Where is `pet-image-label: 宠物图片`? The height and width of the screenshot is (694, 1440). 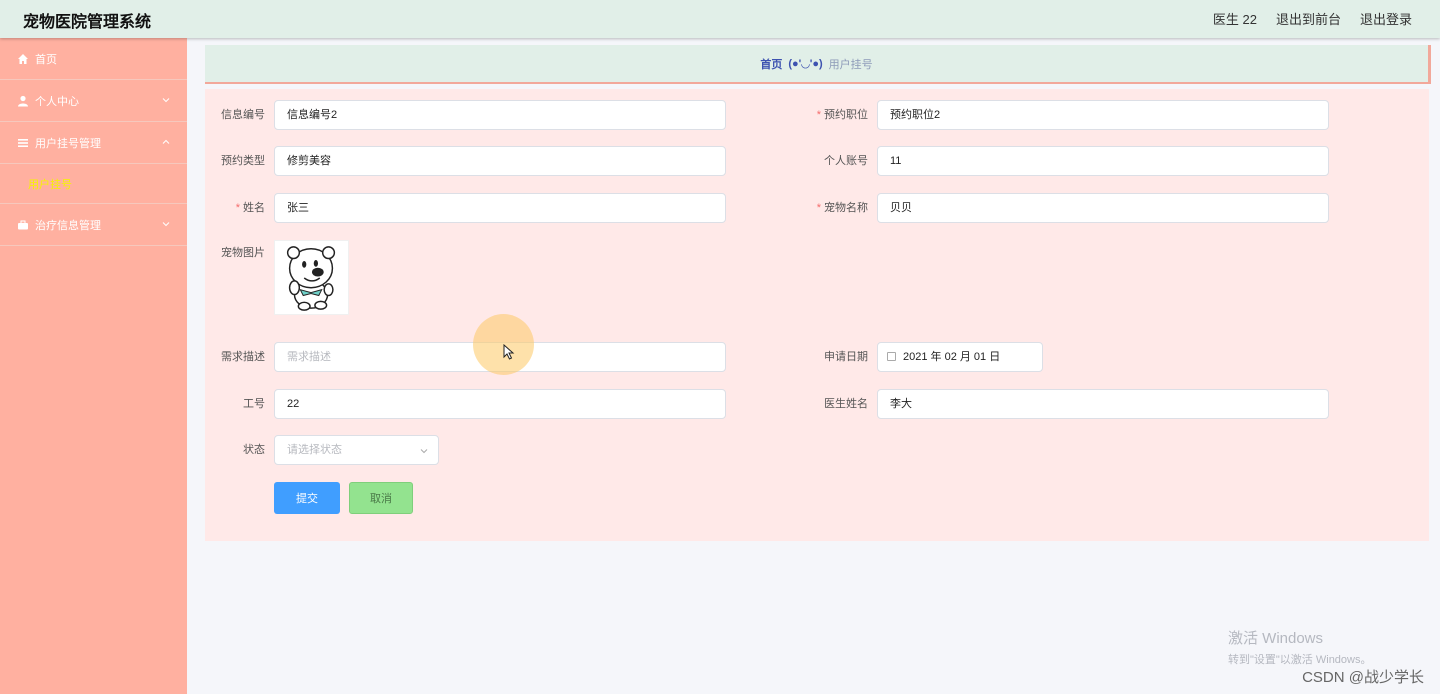 pet-image-label: 宠物图片 is located at coordinates (243, 253).